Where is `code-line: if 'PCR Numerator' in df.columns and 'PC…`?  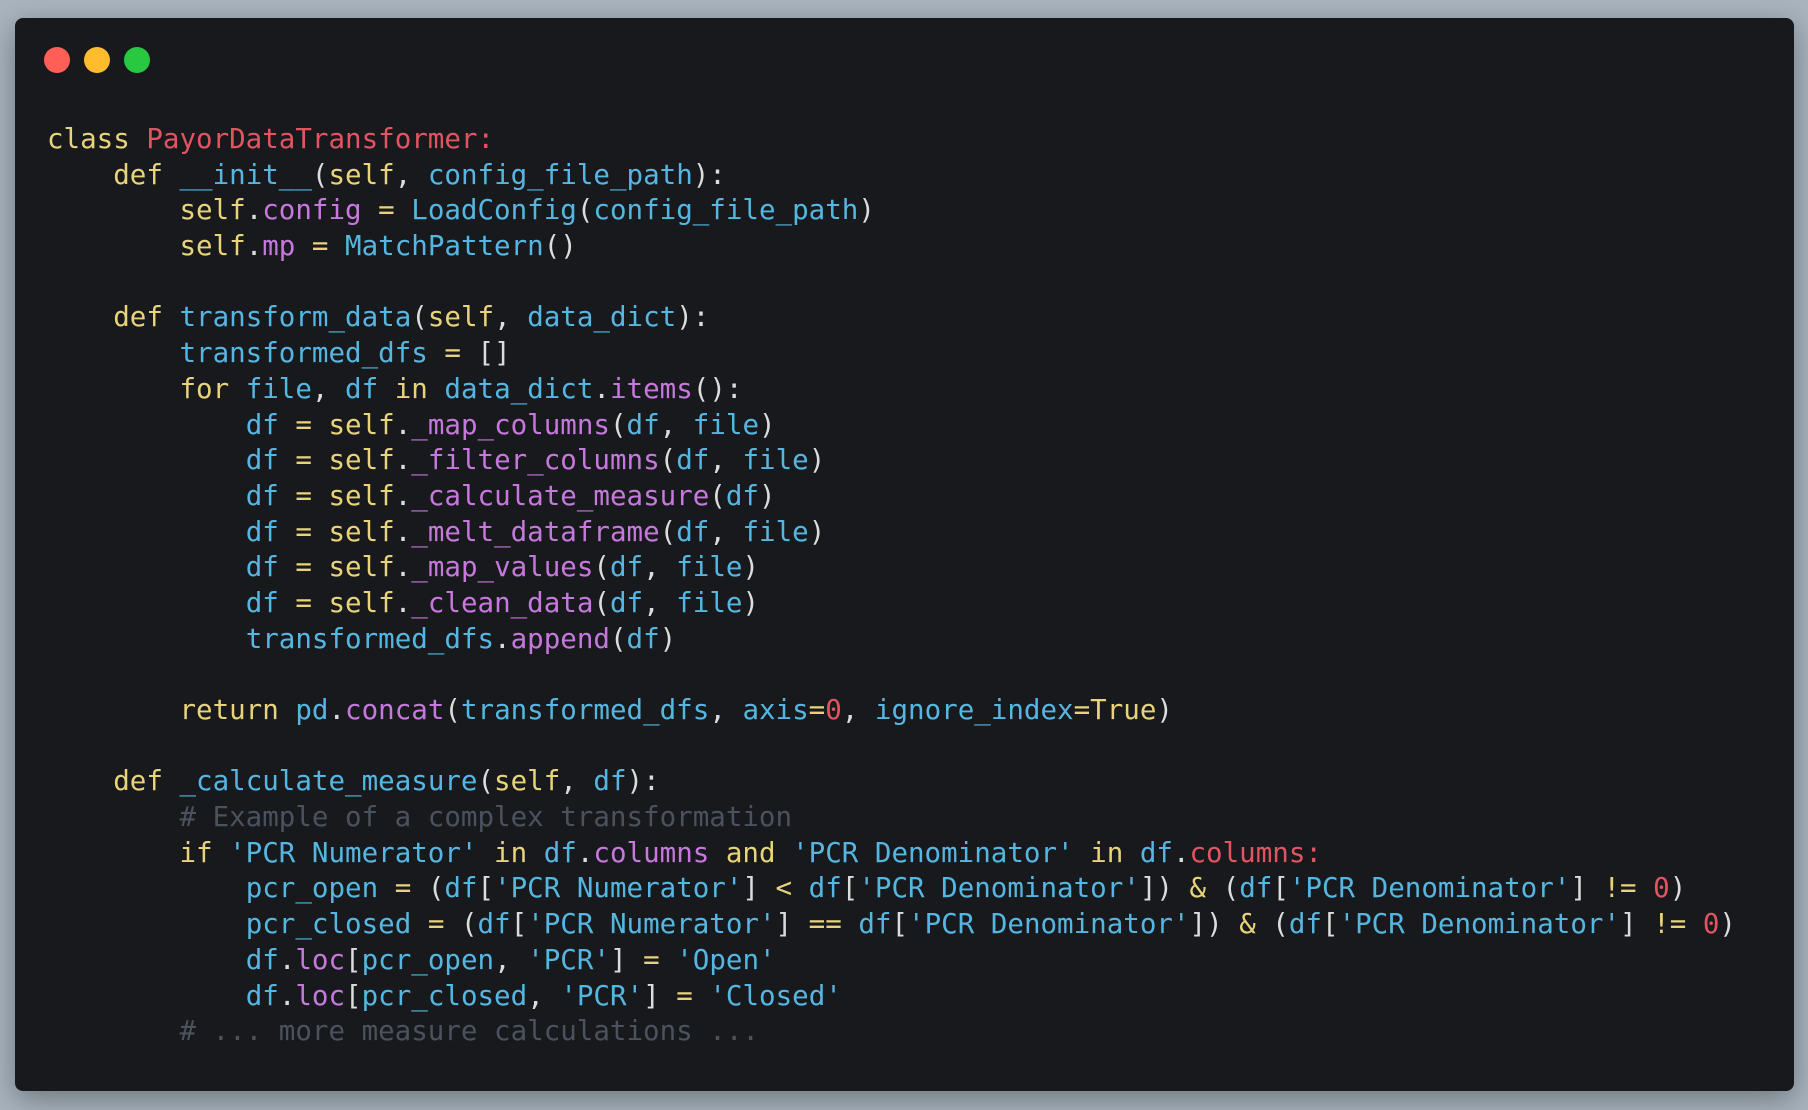
code-line: if 'PCR Numerator' in df.columns and 'PC… is located at coordinates (891, 854).